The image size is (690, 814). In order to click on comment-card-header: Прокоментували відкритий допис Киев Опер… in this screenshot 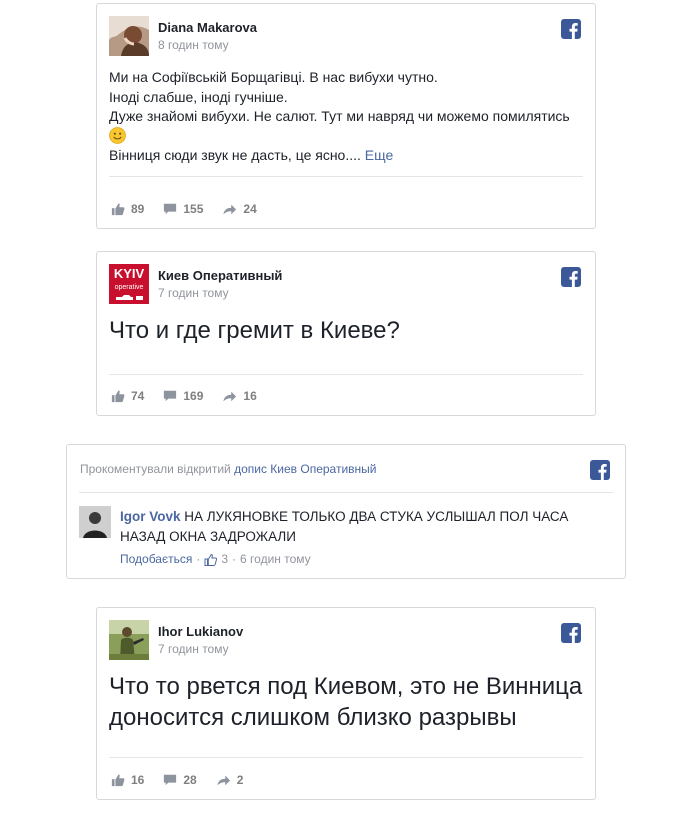, I will do `click(228, 469)`.